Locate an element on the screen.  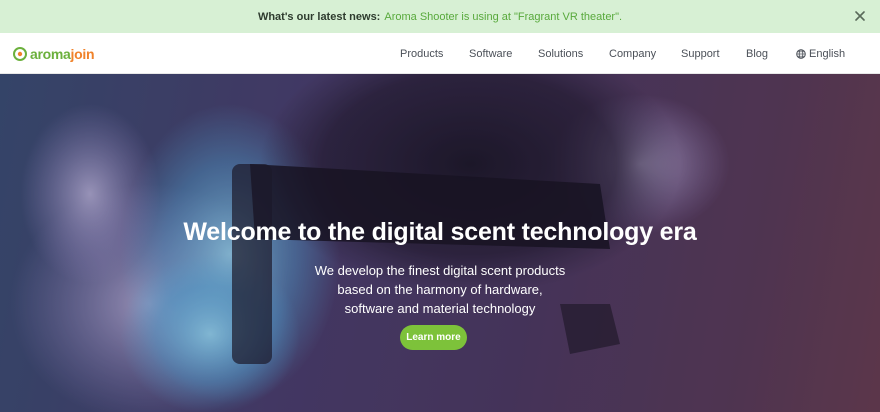
nav-company: Company is located at coordinates (632, 54).